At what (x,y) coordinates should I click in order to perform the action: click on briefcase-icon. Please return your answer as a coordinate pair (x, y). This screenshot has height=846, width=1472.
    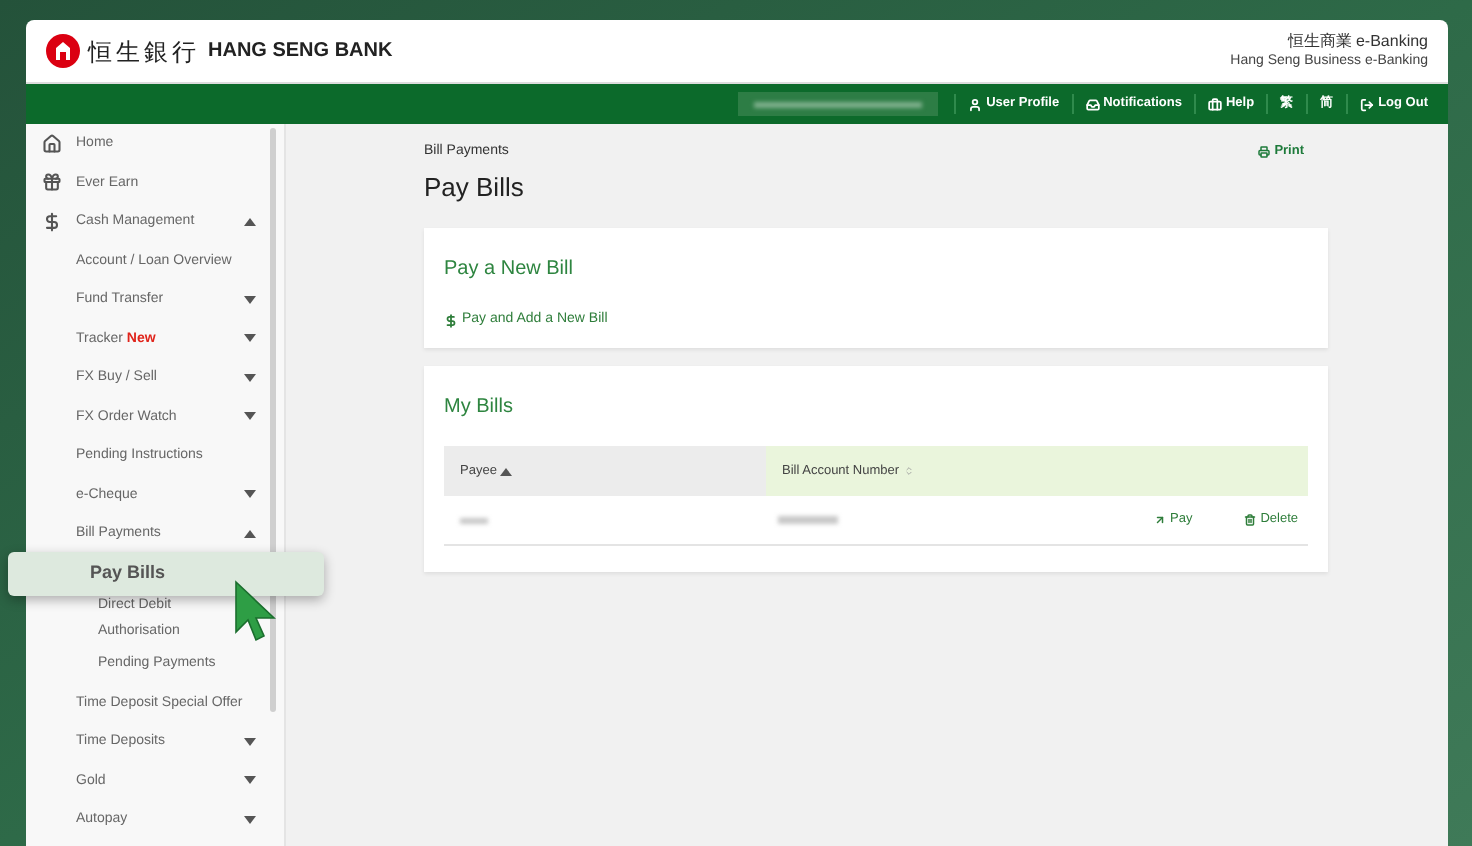
    Looking at the image, I should click on (1214, 104).